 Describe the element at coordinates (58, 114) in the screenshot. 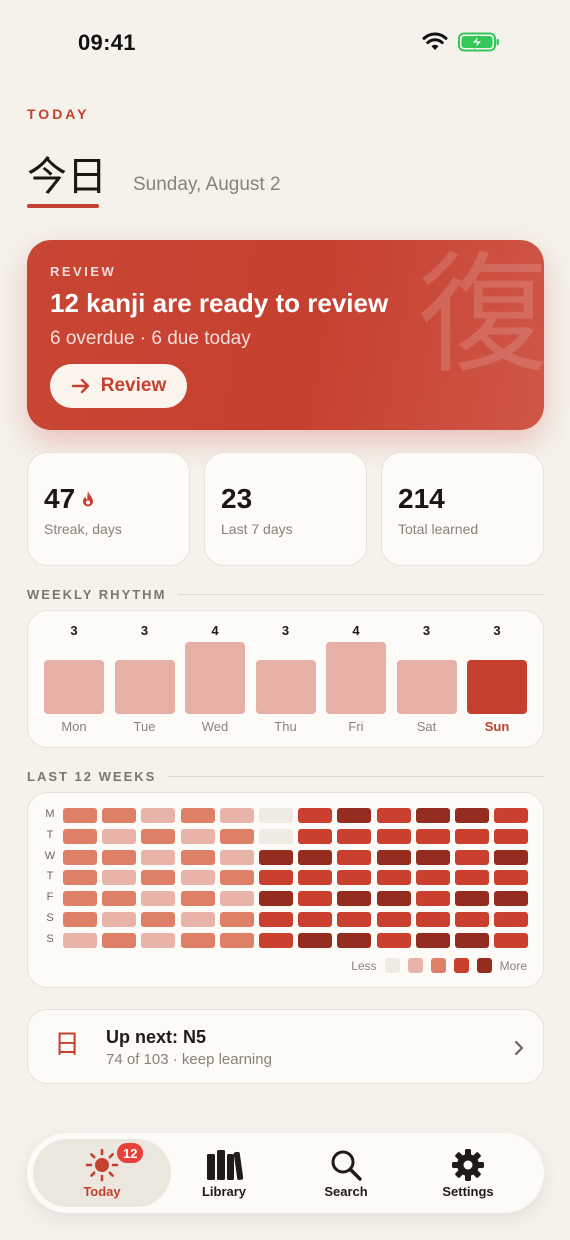

I see `page-eyebrow: TODAY` at that location.